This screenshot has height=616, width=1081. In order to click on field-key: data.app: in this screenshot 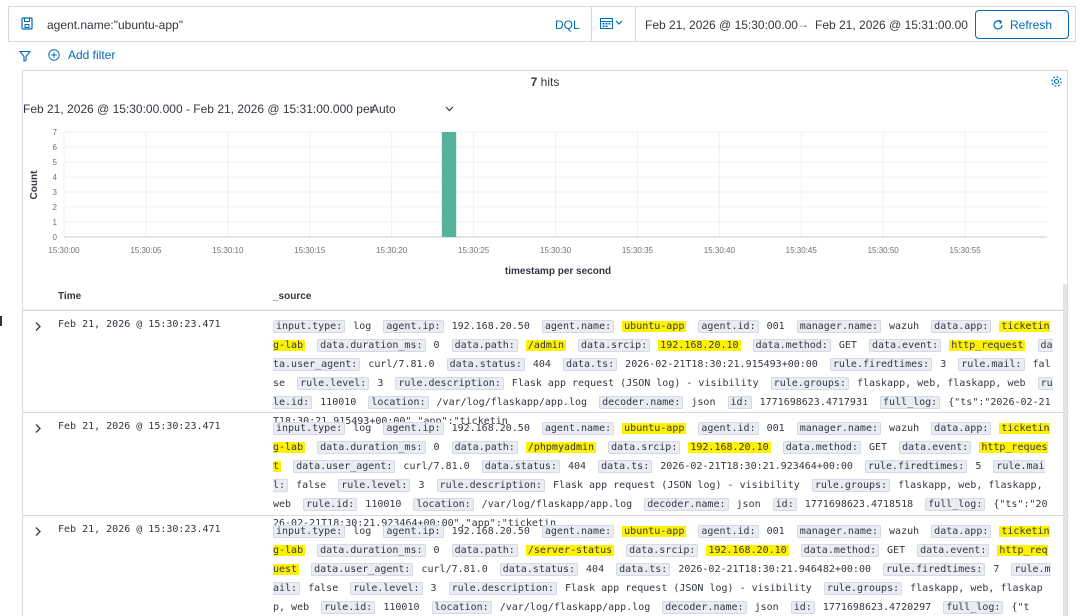, I will do `click(961, 326)`.